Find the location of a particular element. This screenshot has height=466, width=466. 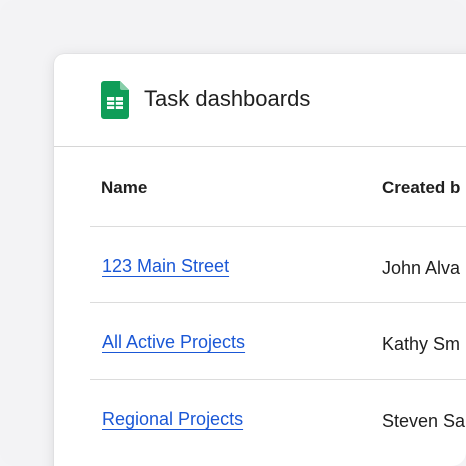

row-creator: Kathy Sm is located at coordinates (421, 344).